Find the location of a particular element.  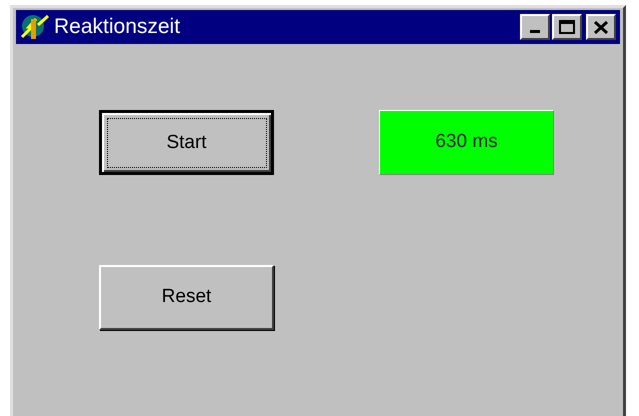

start-button: Start is located at coordinates (186, 142).